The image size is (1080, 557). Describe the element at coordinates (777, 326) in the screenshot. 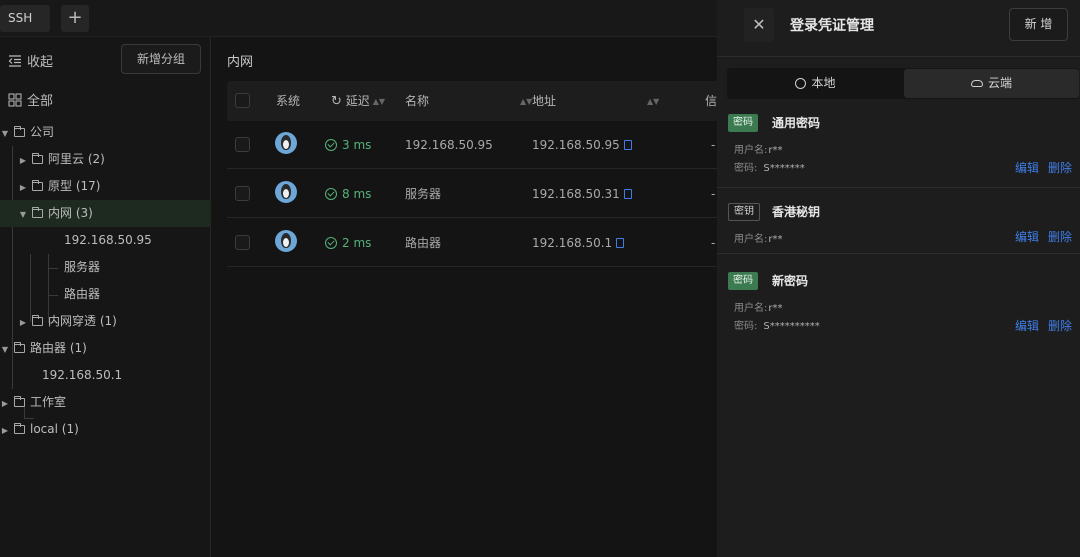

I see `password-row: 密码: S**********` at that location.